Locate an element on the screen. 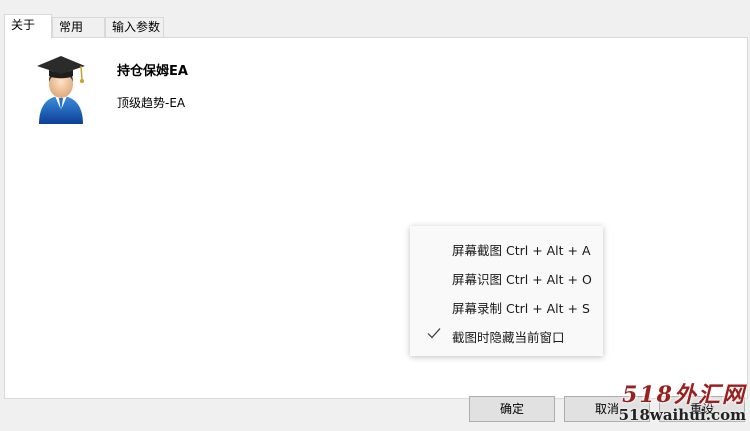 This screenshot has height=431, width=750. menu-item-label: 屏幕录制 Ctrl + Alt + S is located at coordinates (521, 308).